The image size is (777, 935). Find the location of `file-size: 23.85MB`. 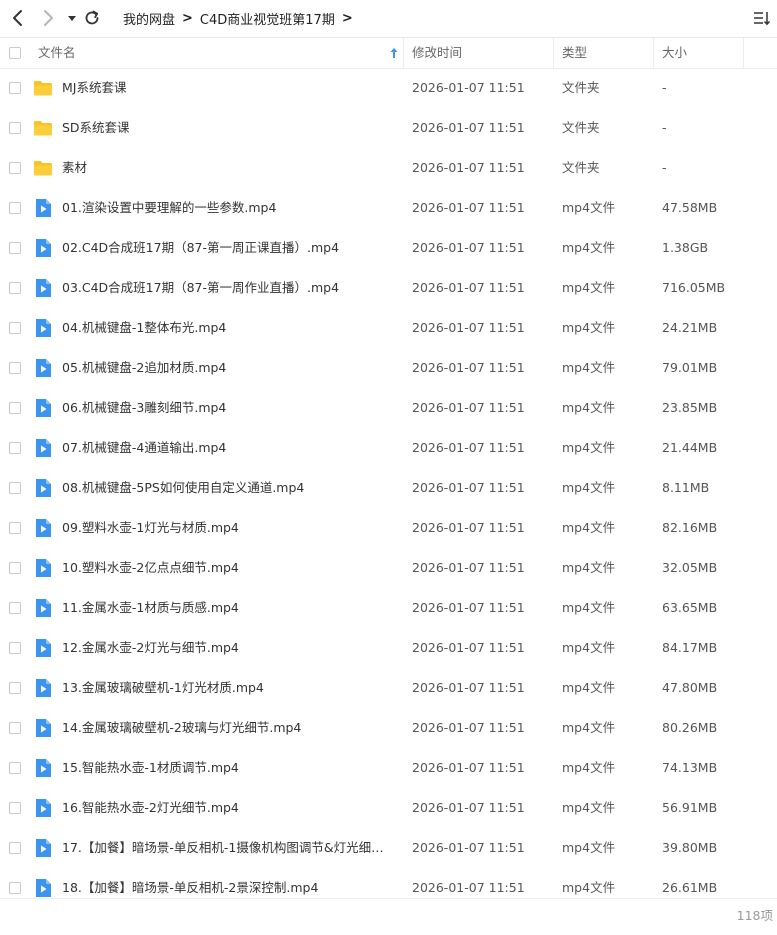

file-size: 23.85MB is located at coordinates (690, 407).